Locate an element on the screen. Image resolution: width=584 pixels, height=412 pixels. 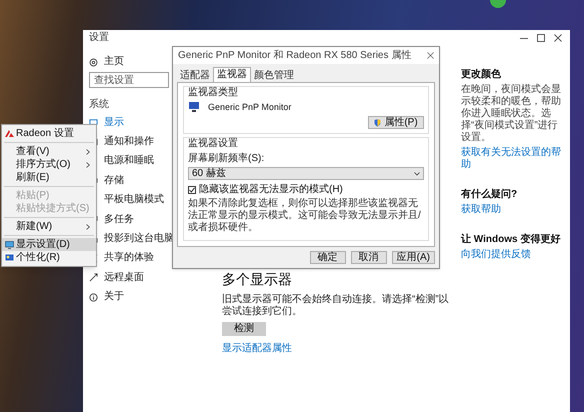
dialog-button: 应用(A) is located at coordinates (413, 257).